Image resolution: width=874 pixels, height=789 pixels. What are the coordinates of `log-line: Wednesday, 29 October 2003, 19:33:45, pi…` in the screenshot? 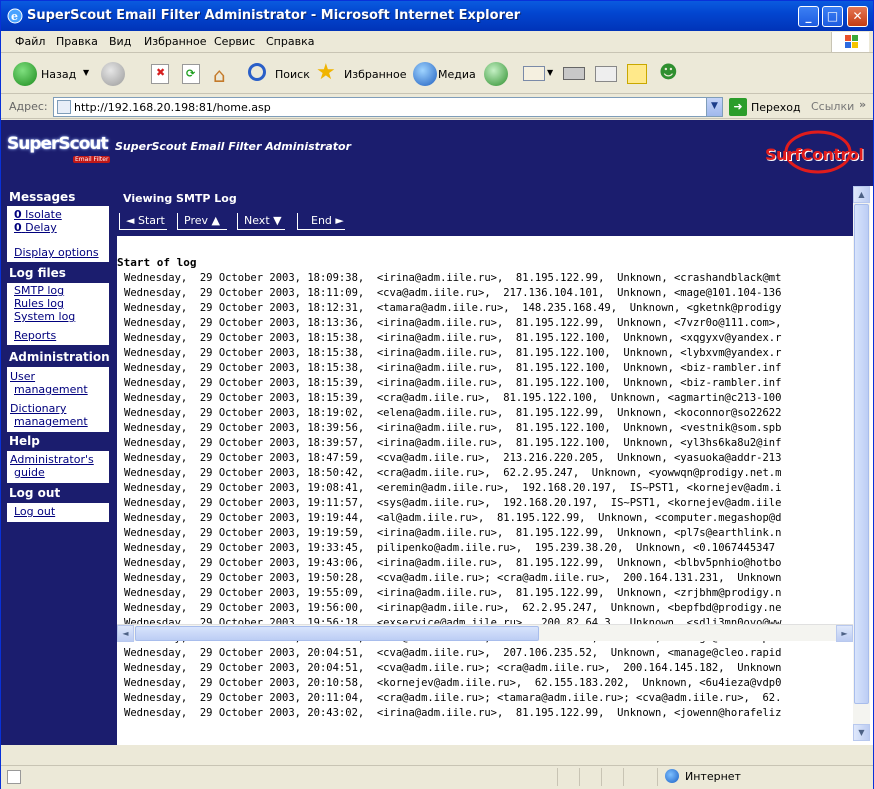 It's located at (450, 548).